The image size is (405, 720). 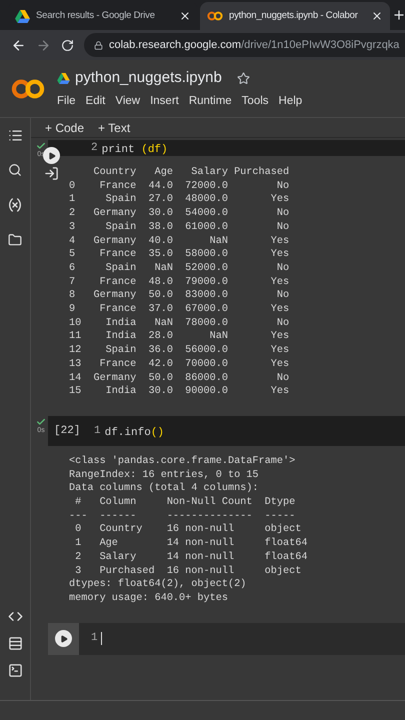 What do you see at coordinates (15, 240) in the screenshot?
I see `folder-icon` at bounding box center [15, 240].